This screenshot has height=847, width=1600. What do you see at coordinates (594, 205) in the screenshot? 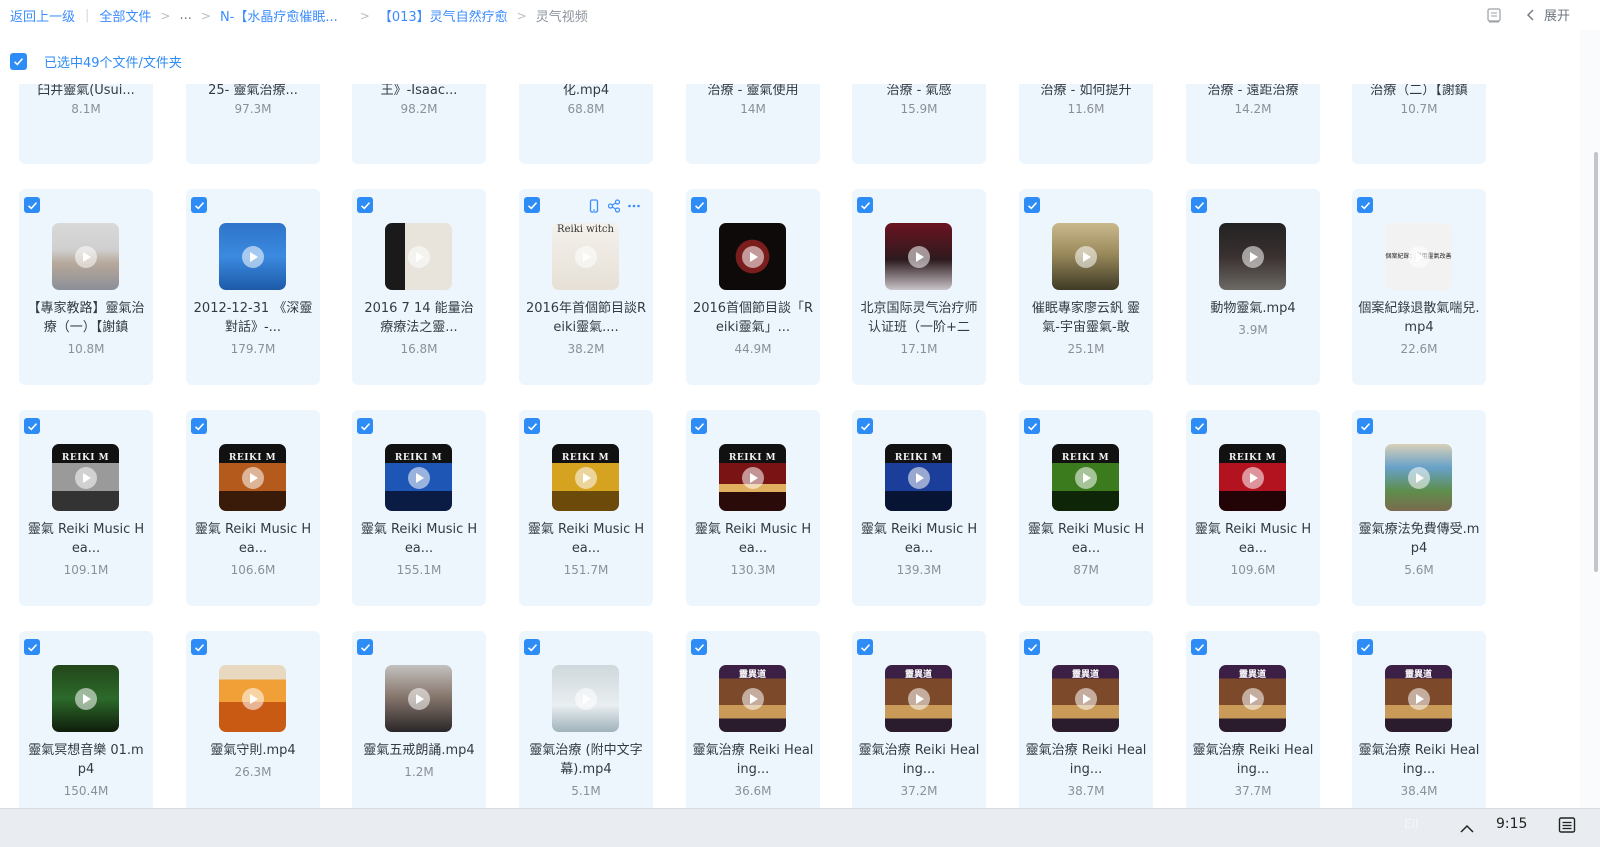
I see `phone-icon` at bounding box center [594, 205].